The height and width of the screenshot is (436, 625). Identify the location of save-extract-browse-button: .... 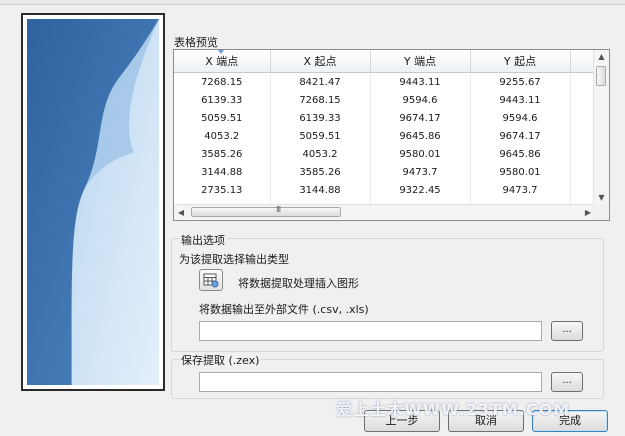
(567, 382).